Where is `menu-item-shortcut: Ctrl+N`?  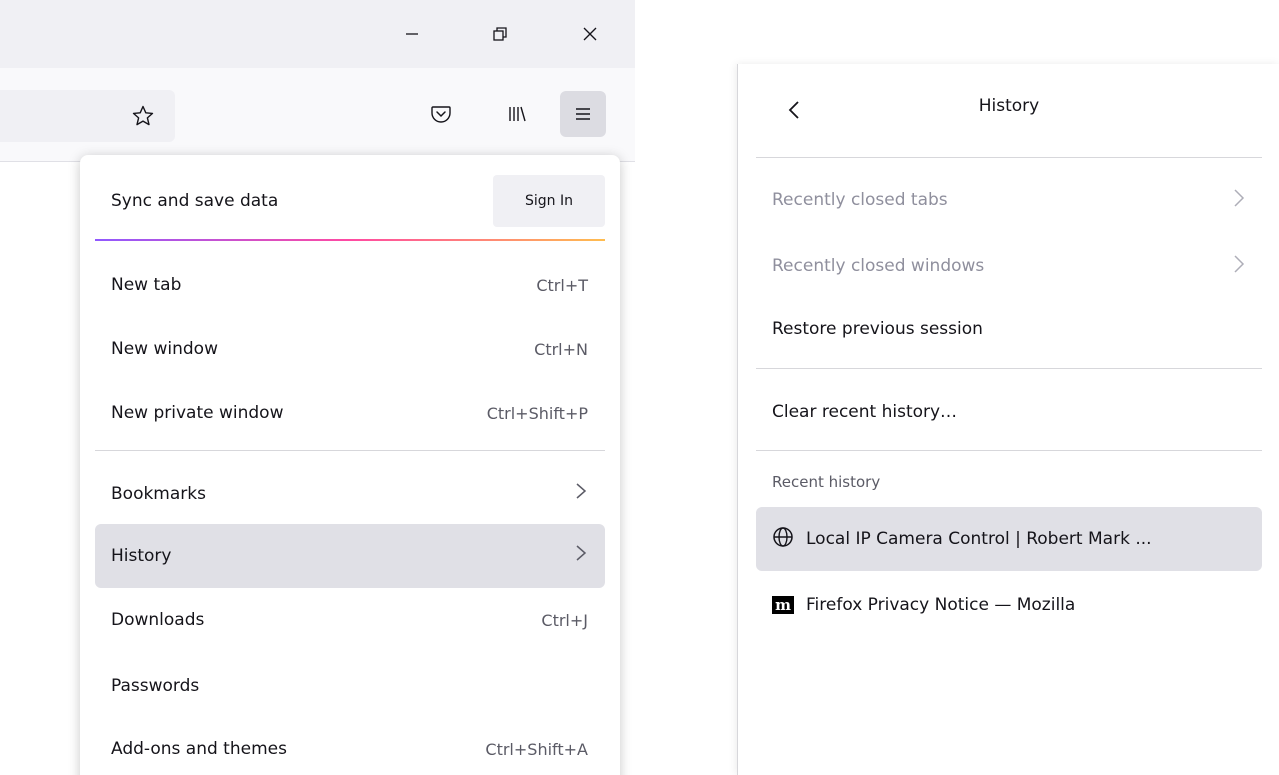 menu-item-shortcut: Ctrl+N is located at coordinates (561, 349).